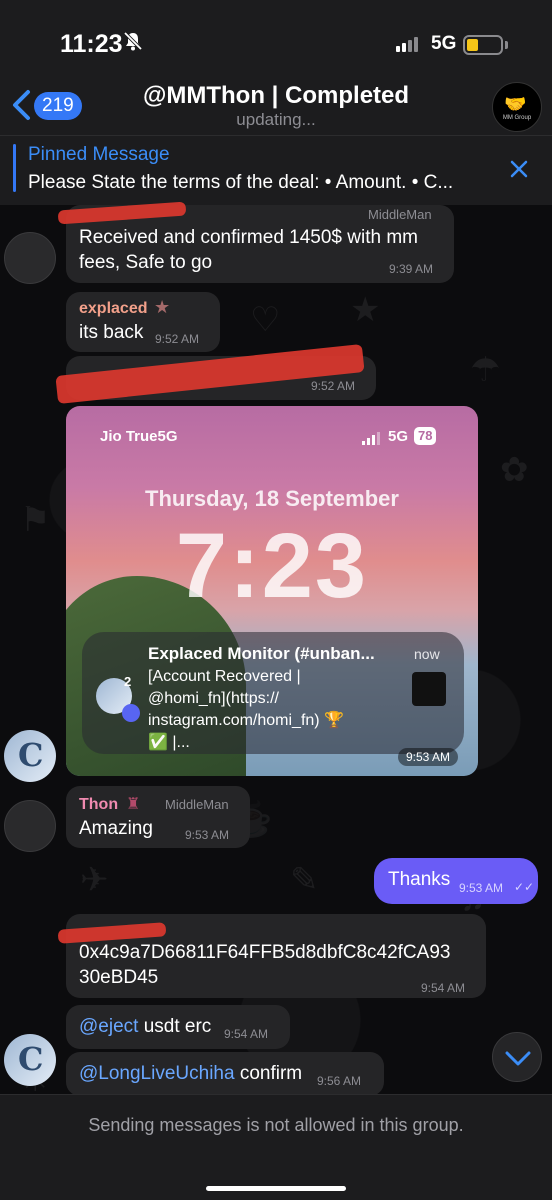  What do you see at coordinates (157, 1073) in the screenshot?
I see `mention-link: @LongLiveUchiha` at bounding box center [157, 1073].